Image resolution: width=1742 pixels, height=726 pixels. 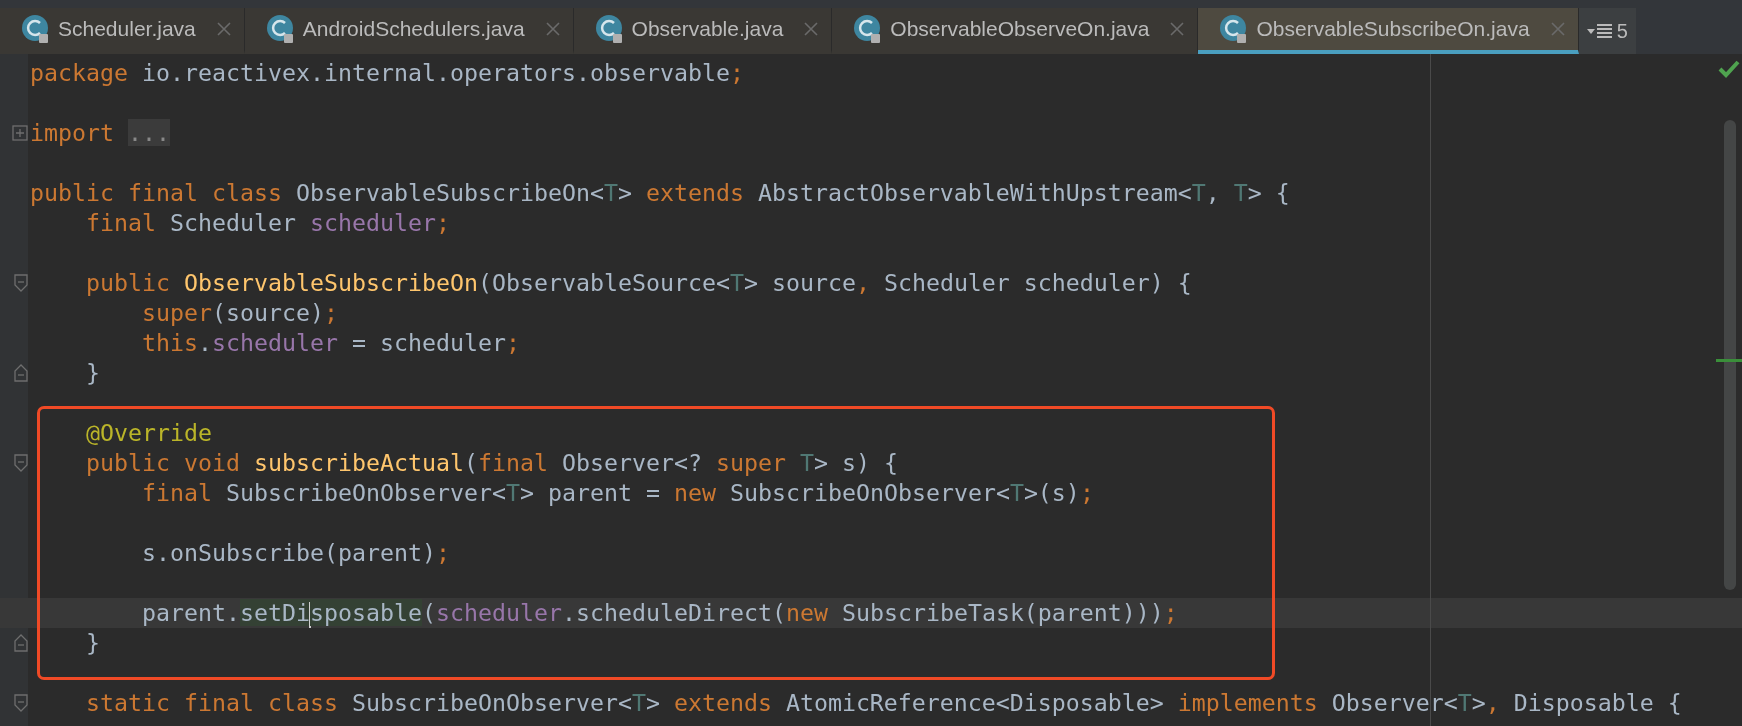 I want to click on code-line: final SubscribeOnObserver<T> parent = new SubscribeOnObserver<T>(s);, so click(x=617, y=493).